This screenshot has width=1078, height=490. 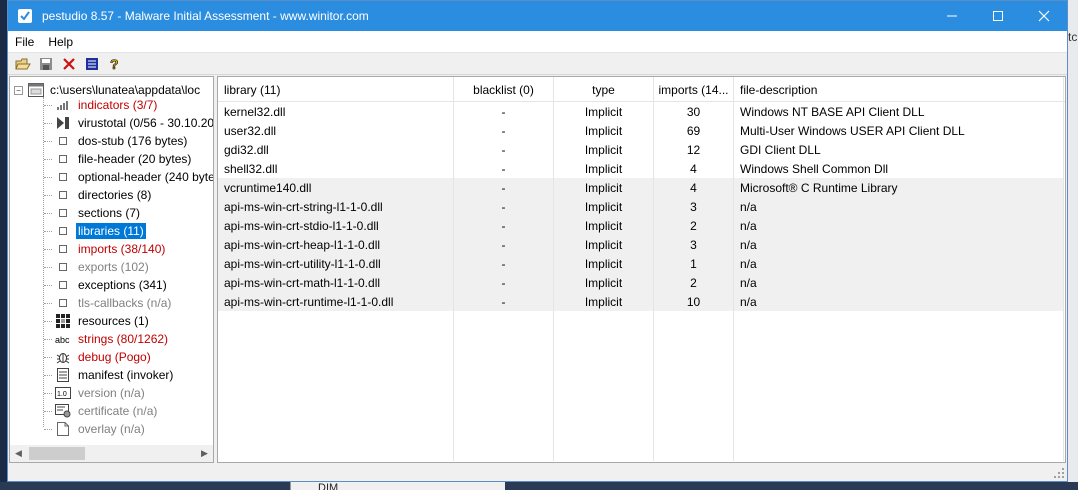 What do you see at coordinates (537, 42) in the screenshot?
I see `menubar: File Help` at bounding box center [537, 42].